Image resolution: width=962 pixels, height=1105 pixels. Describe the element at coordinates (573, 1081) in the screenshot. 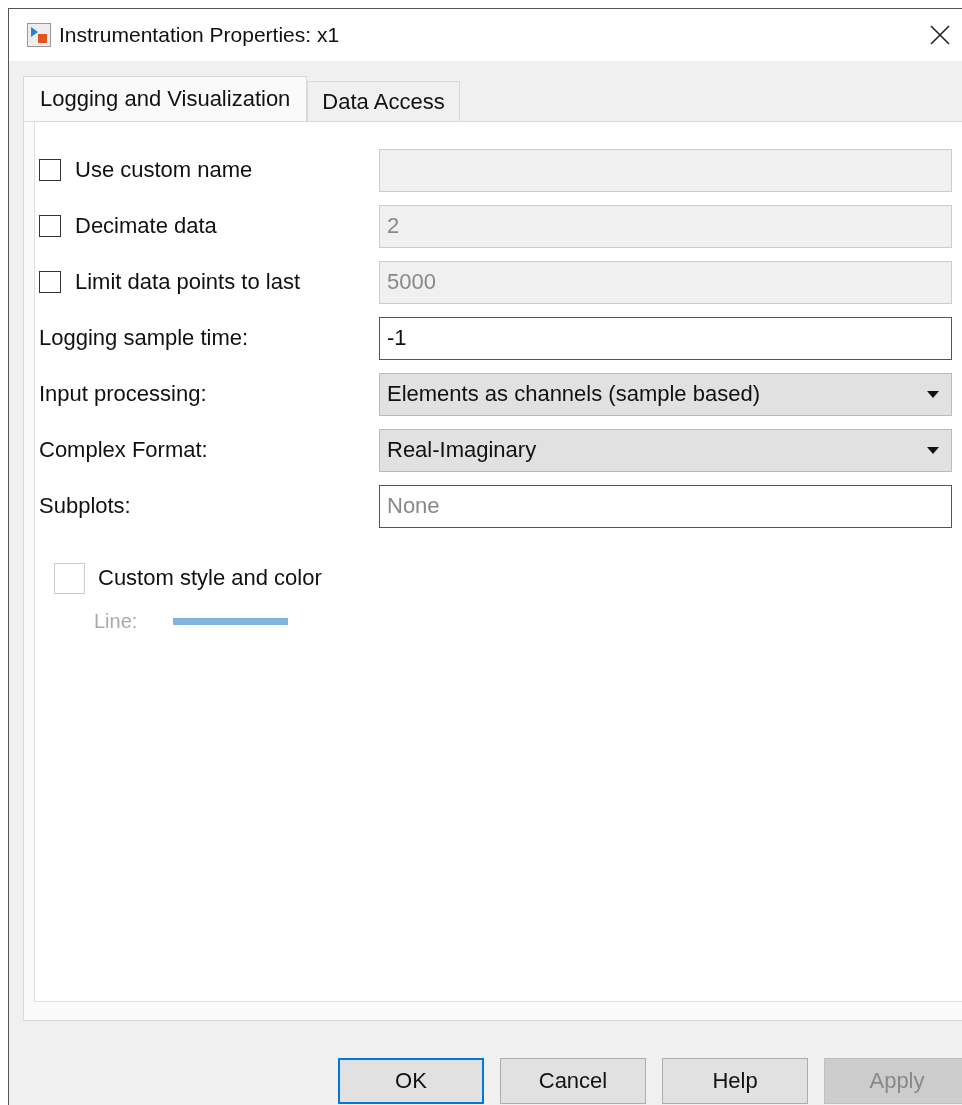

I see `dialog-button: Cancel` at that location.